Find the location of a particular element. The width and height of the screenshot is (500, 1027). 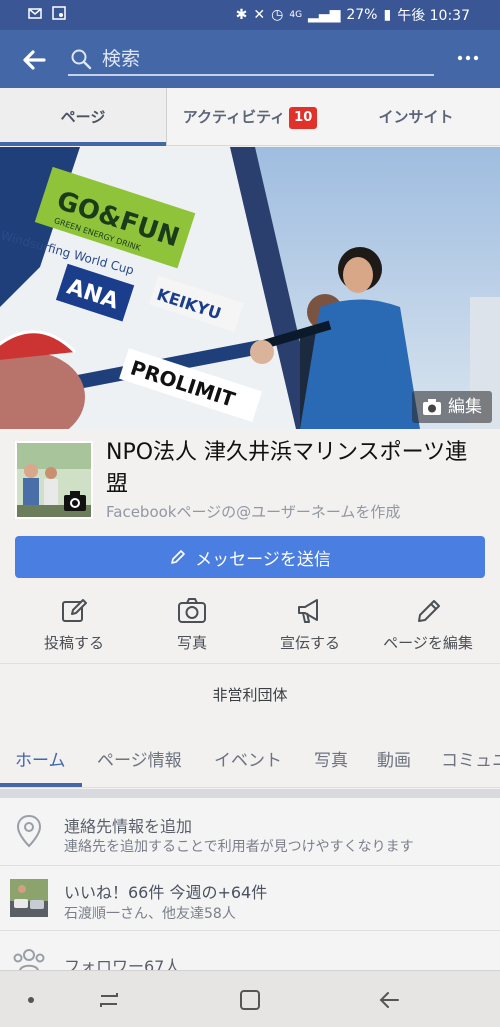

edit-cover-button: 編集 is located at coordinates (452, 407).